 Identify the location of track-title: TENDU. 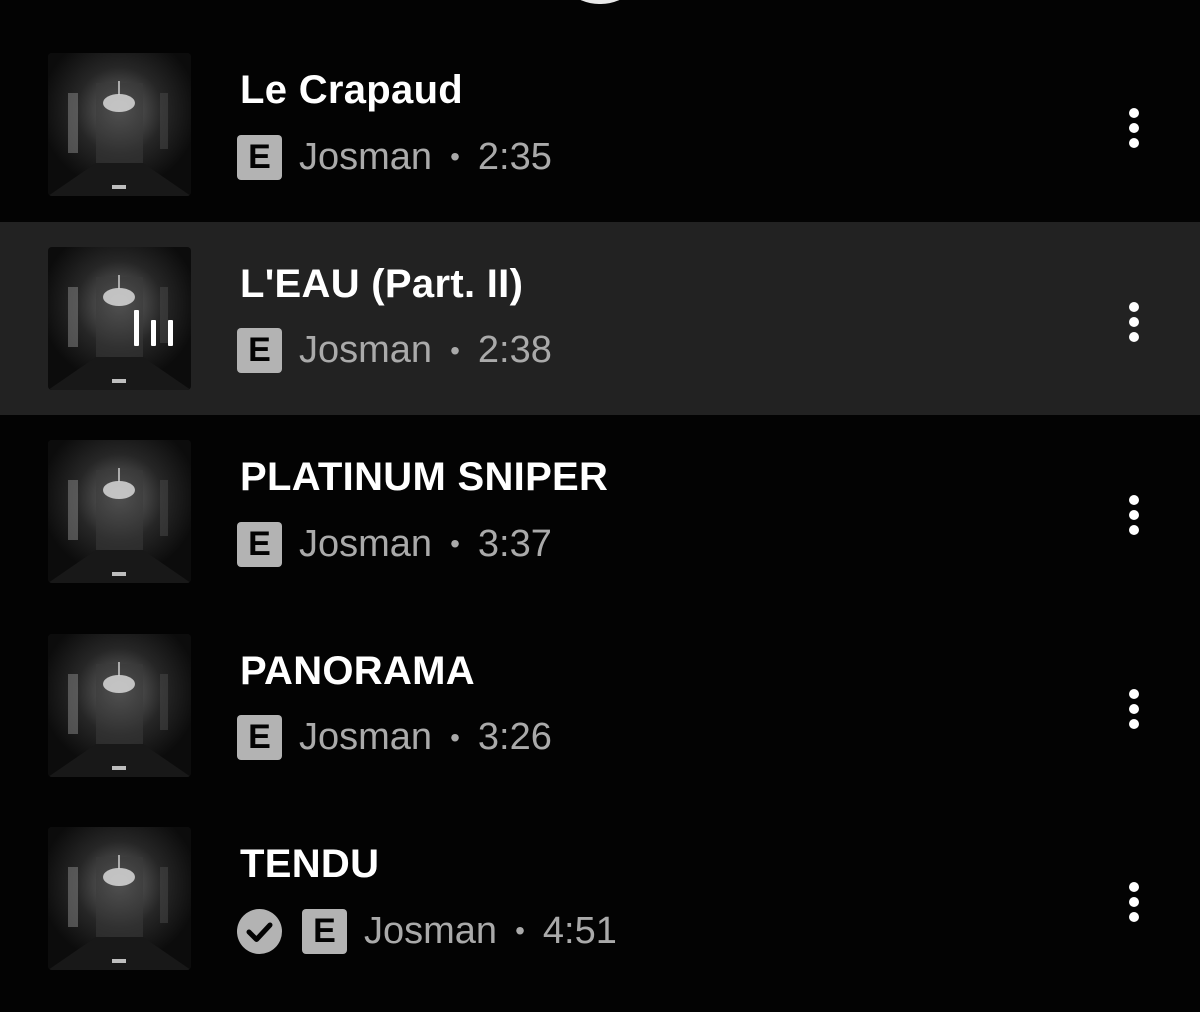
(310, 864).